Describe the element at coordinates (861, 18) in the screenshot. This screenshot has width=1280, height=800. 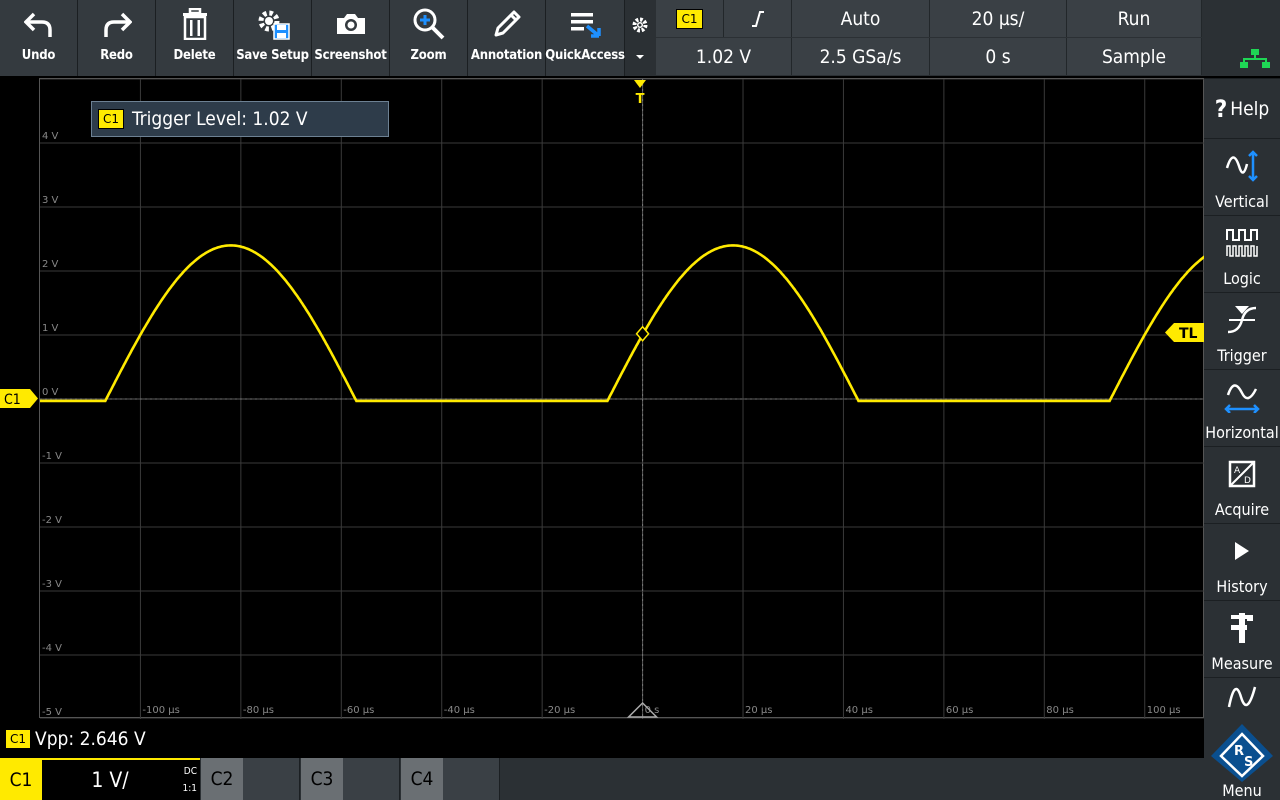
I see `trigger-mode-indicator: Auto` at that location.